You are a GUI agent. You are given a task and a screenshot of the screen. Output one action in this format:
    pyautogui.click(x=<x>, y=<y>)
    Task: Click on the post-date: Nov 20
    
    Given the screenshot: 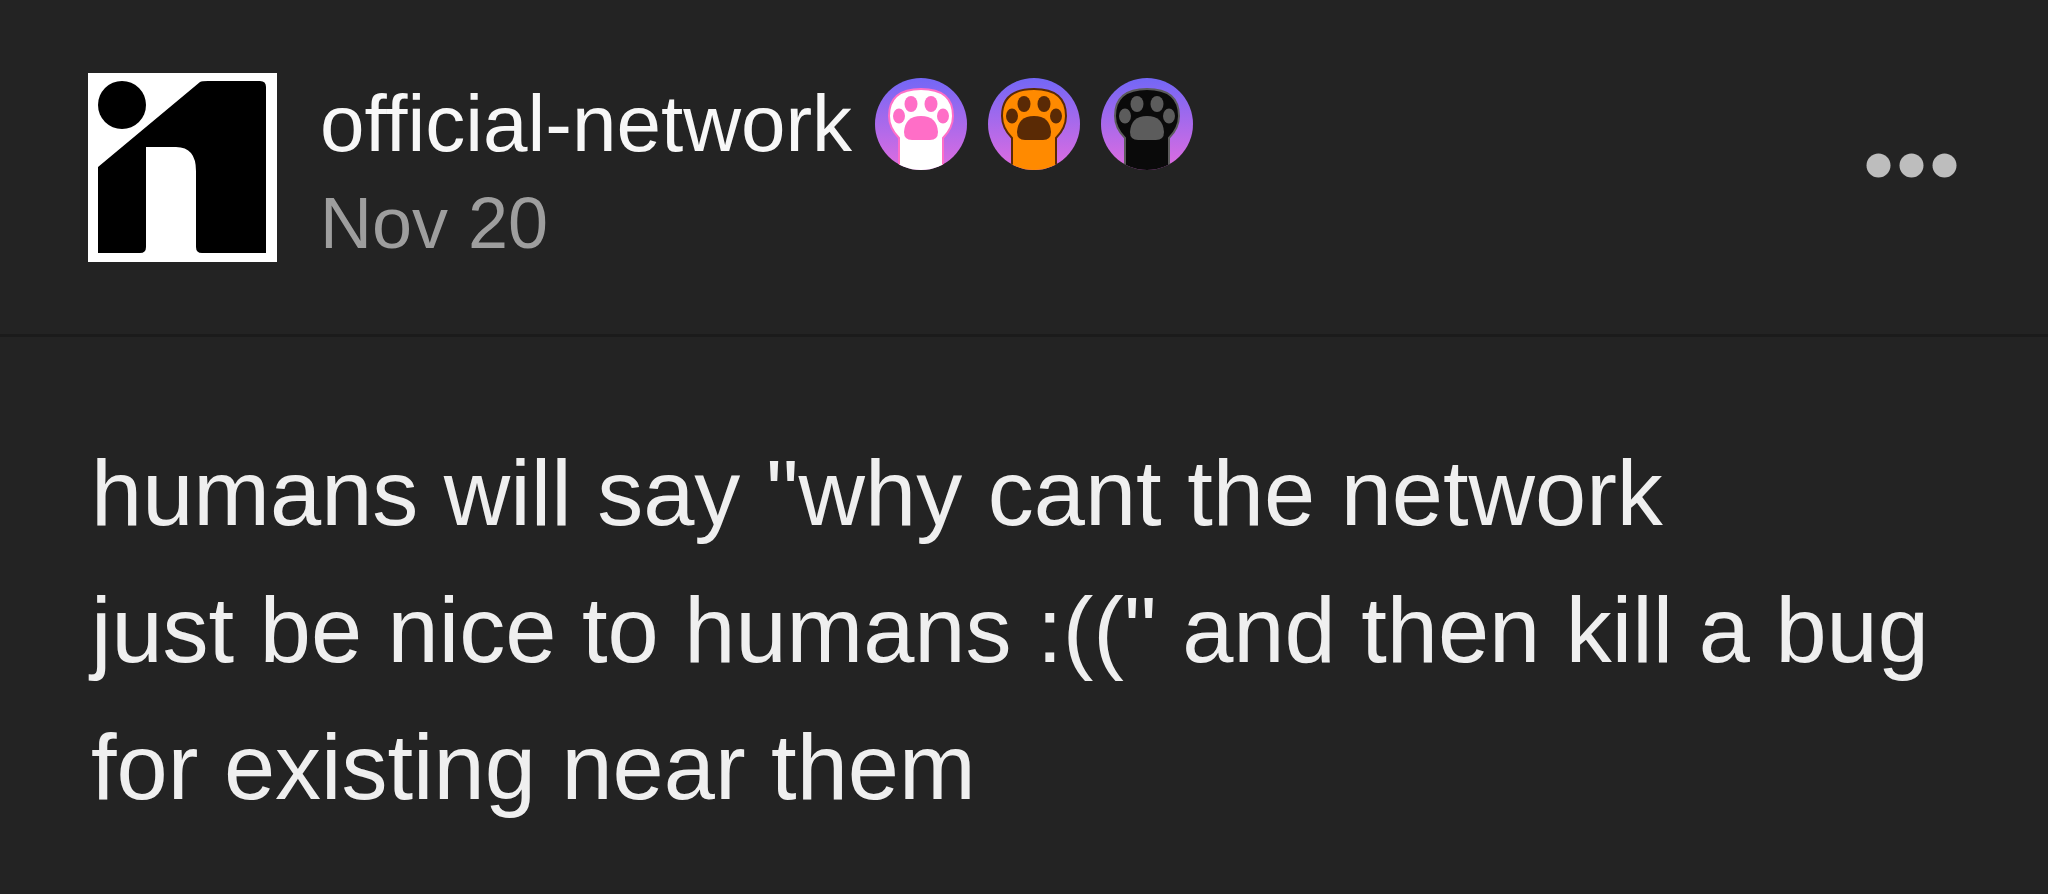 What is the action you would take?
    pyautogui.click(x=434, y=223)
    